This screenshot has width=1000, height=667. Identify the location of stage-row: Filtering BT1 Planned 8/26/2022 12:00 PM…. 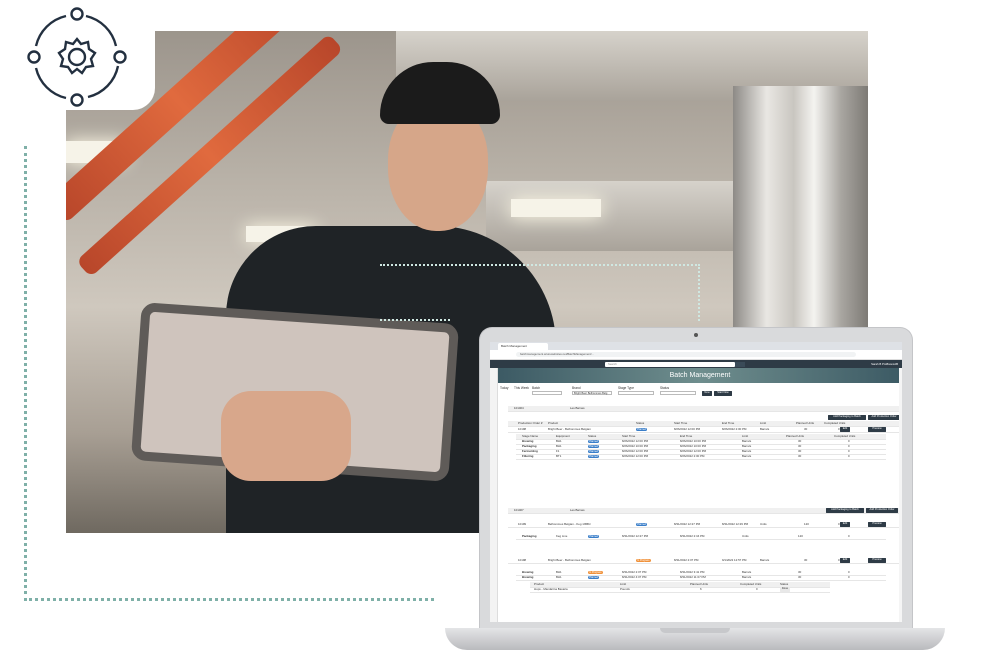
(701, 457).